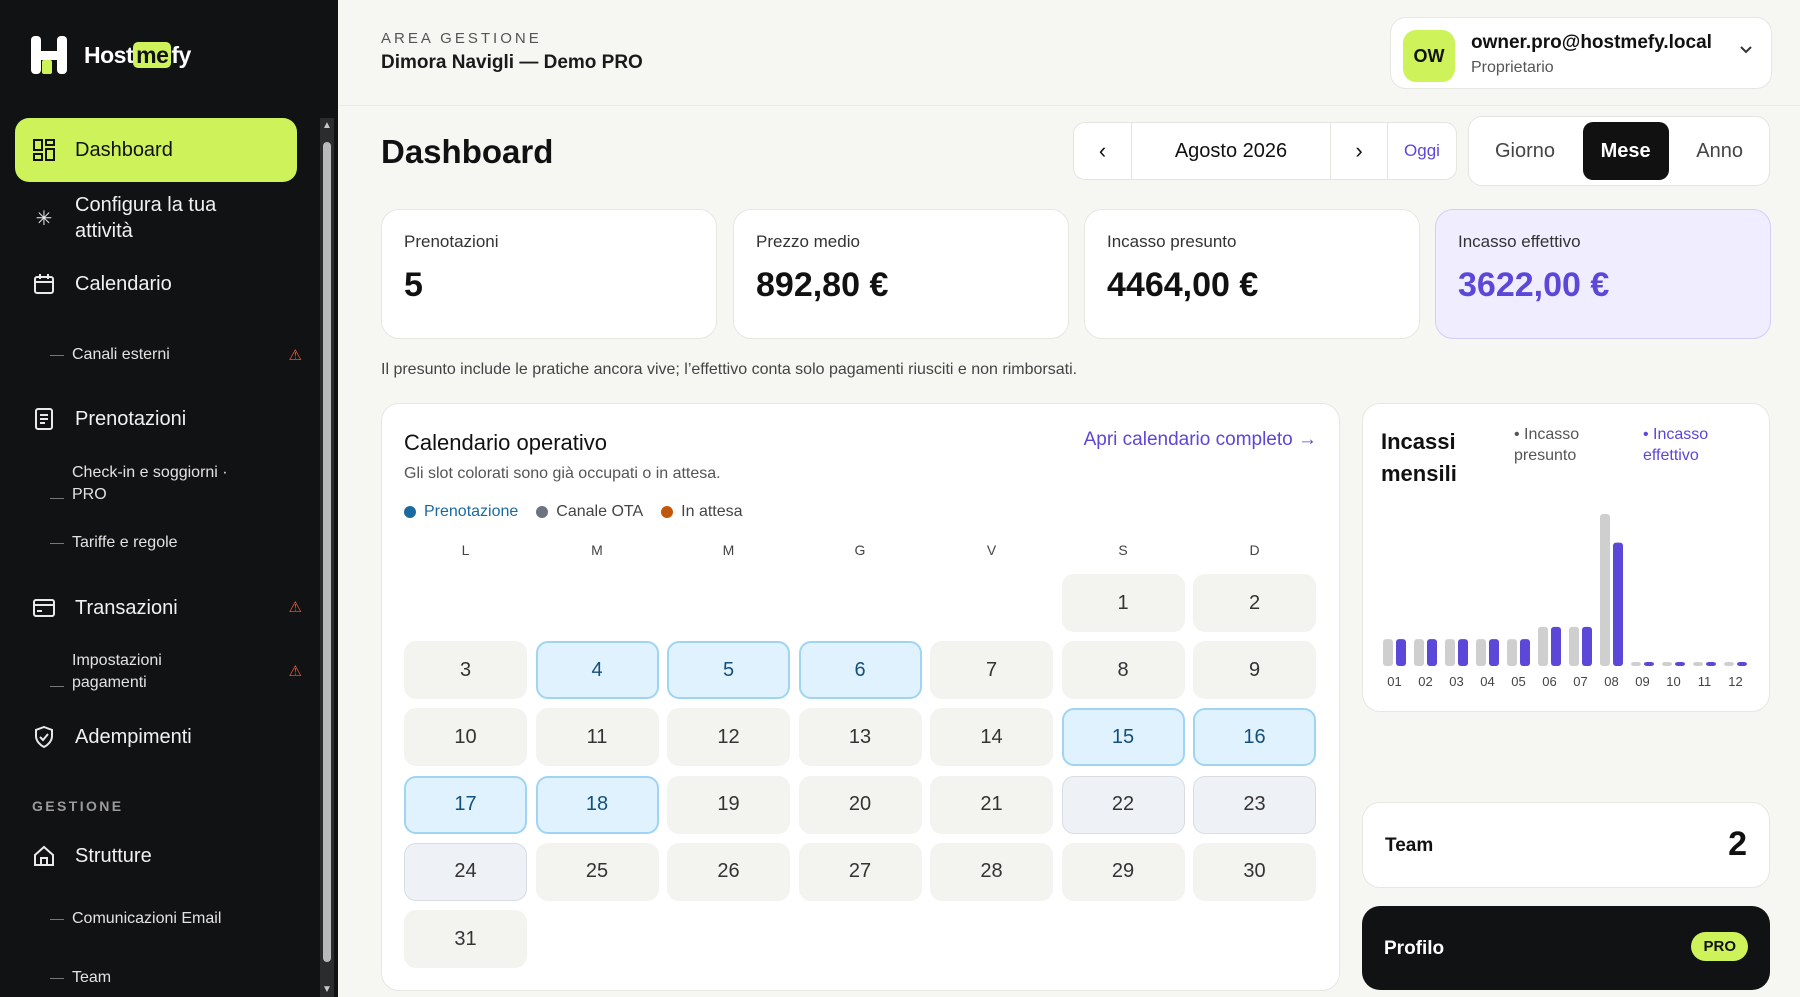  What do you see at coordinates (156, 737) in the screenshot?
I see `sidebar-item-adempimenti: Adempimenti` at bounding box center [156, 737].